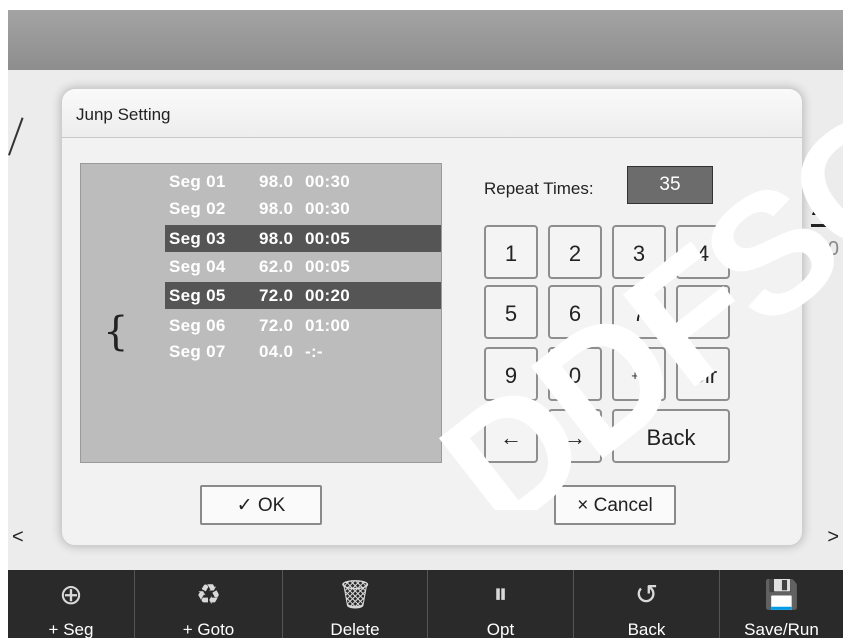 The height and width of the screenshot is (638, 843). What do you see at coordinates (197, 181) in the screenshot?
I see `segment-name: Seg 01` at bounding box center [197, 181].